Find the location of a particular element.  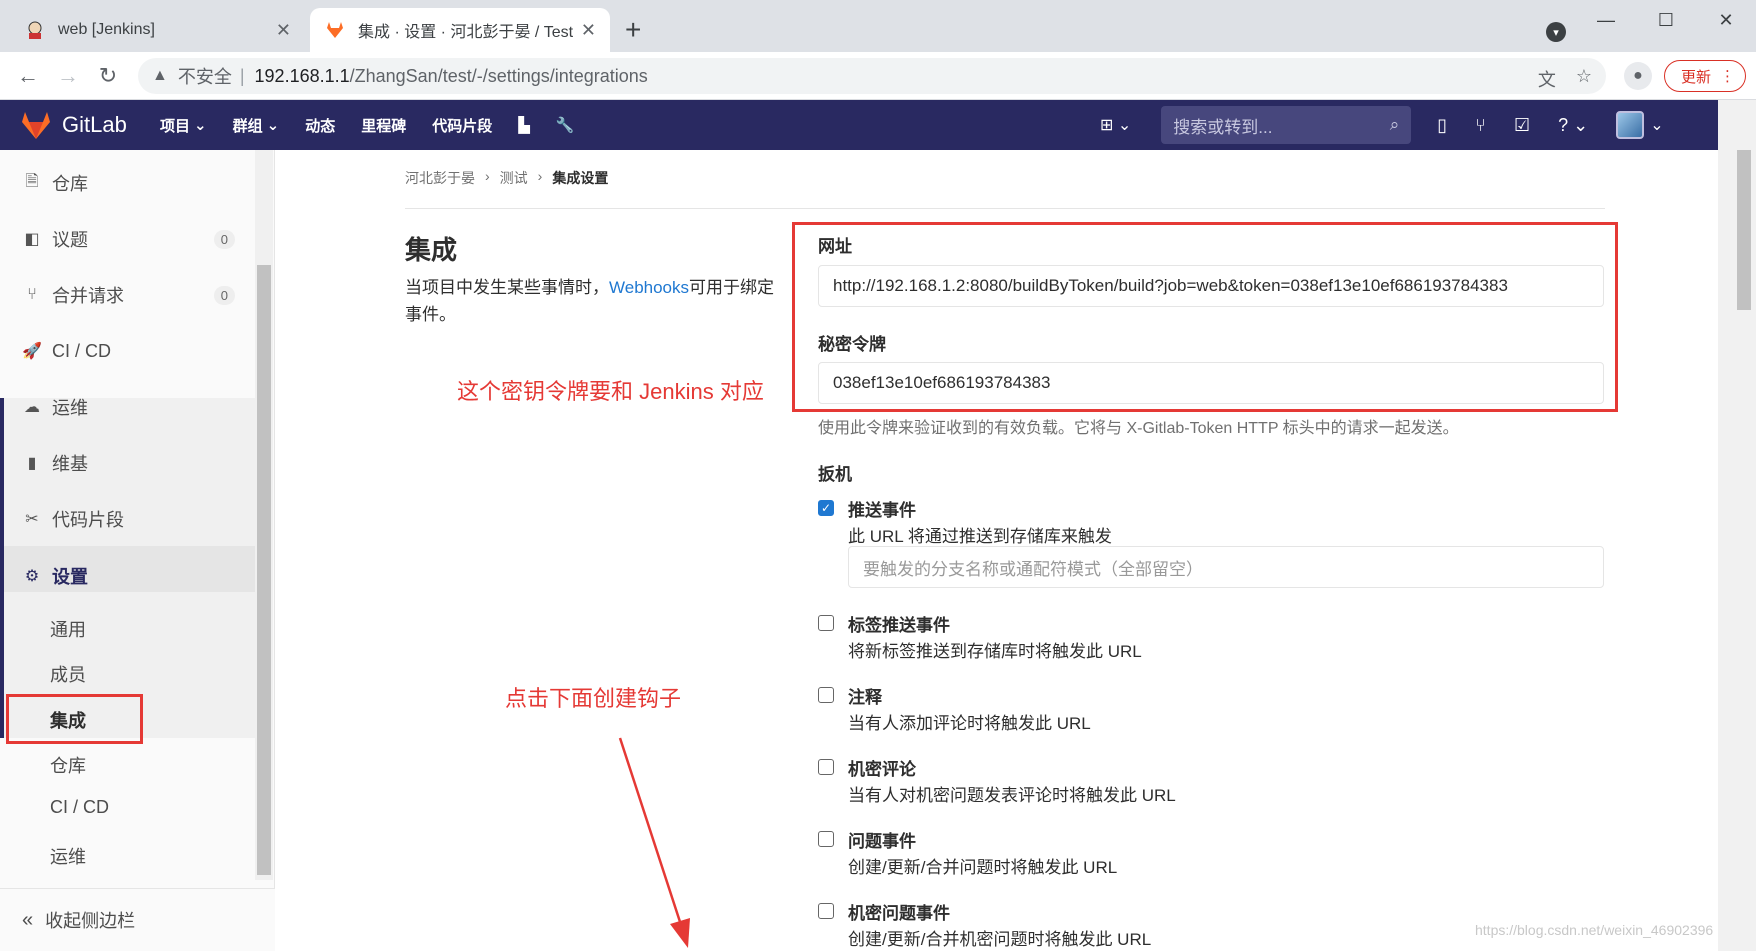

update-label: 更新 is located at coordinates (1696, 77).